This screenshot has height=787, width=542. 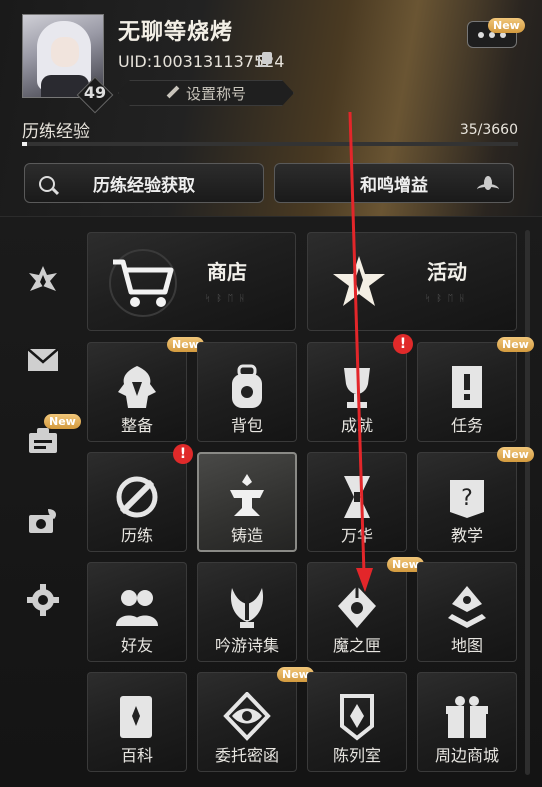 I want to click on experience-label: 历练经验, so click(x=56, y=132).